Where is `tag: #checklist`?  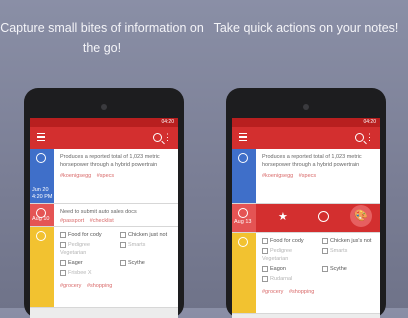
tag: #checklist is located at coordinates (102, 221).